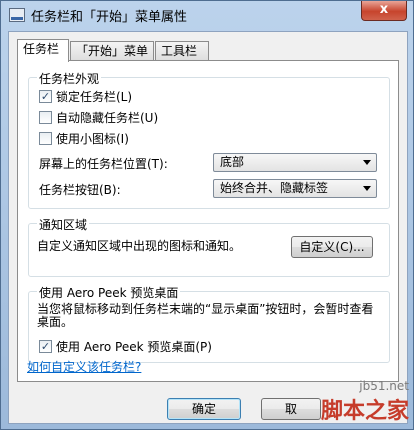  I want to click on tab-start-menu: 「开始」菜单, so click(112, 50).